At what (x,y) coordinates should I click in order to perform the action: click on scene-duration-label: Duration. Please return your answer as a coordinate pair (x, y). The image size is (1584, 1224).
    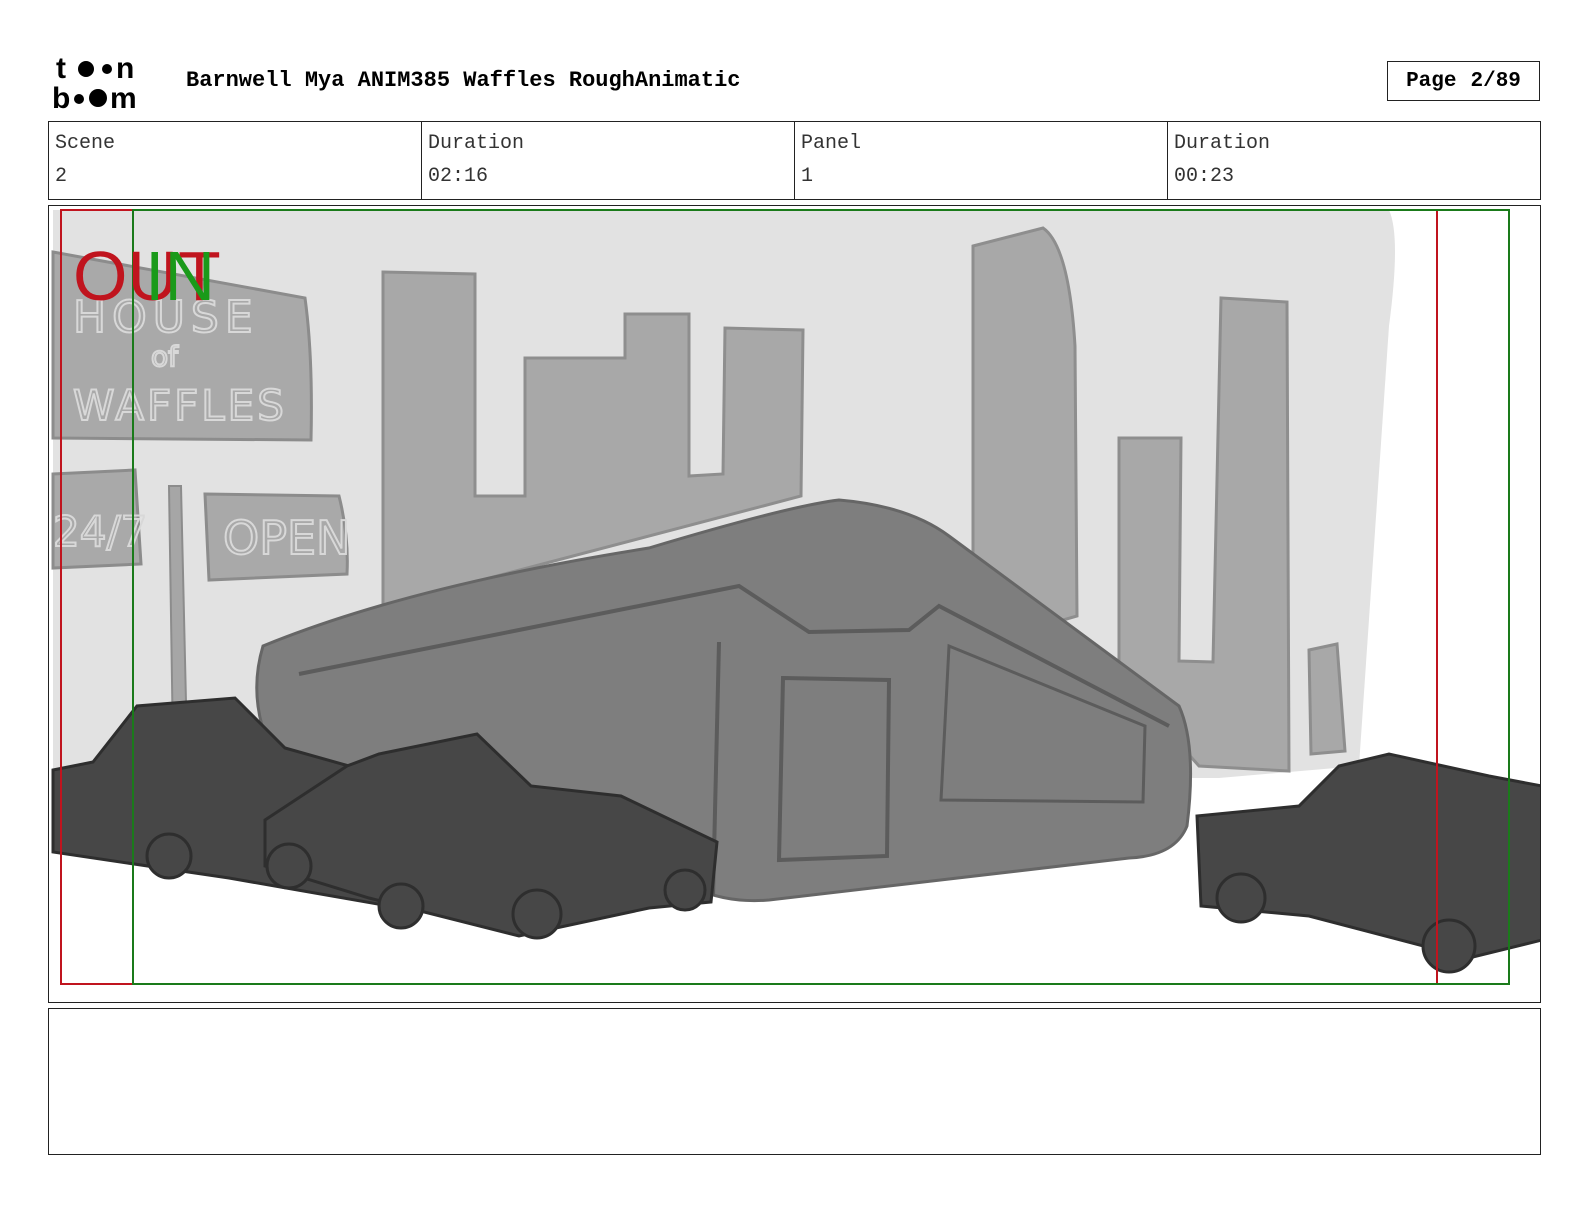
    Looking at the image, I should click on (476, 143).